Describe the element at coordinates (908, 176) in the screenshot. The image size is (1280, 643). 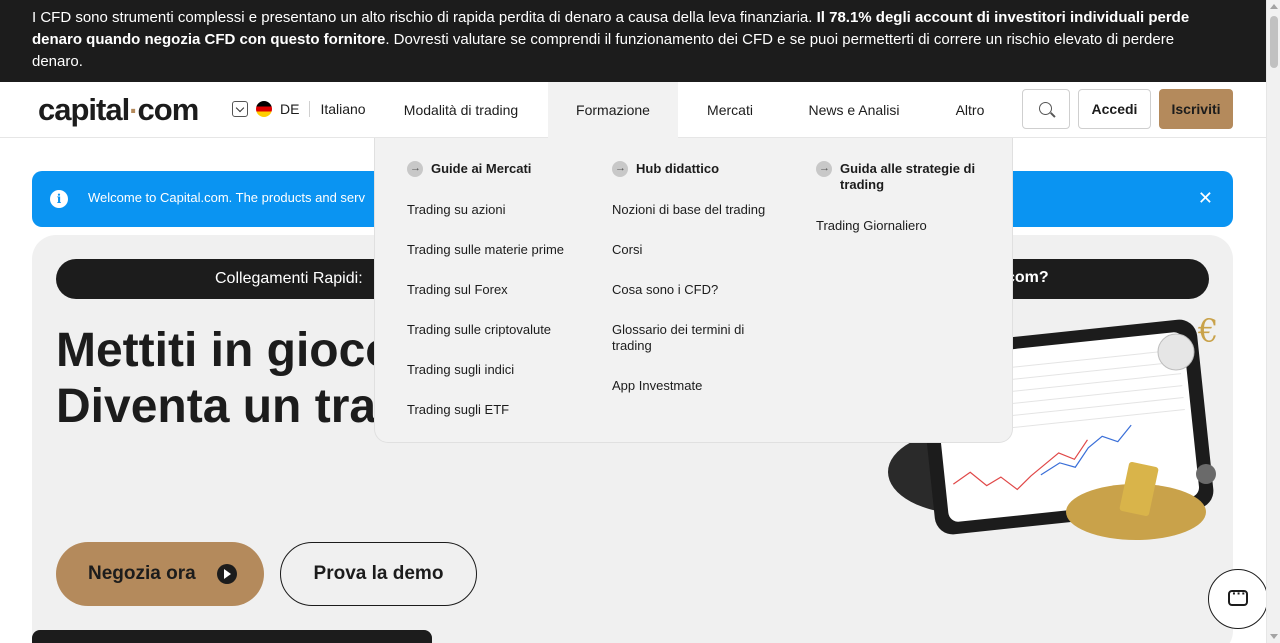
I see `column-heading-label: Guida alle strategie di trading` at that location.